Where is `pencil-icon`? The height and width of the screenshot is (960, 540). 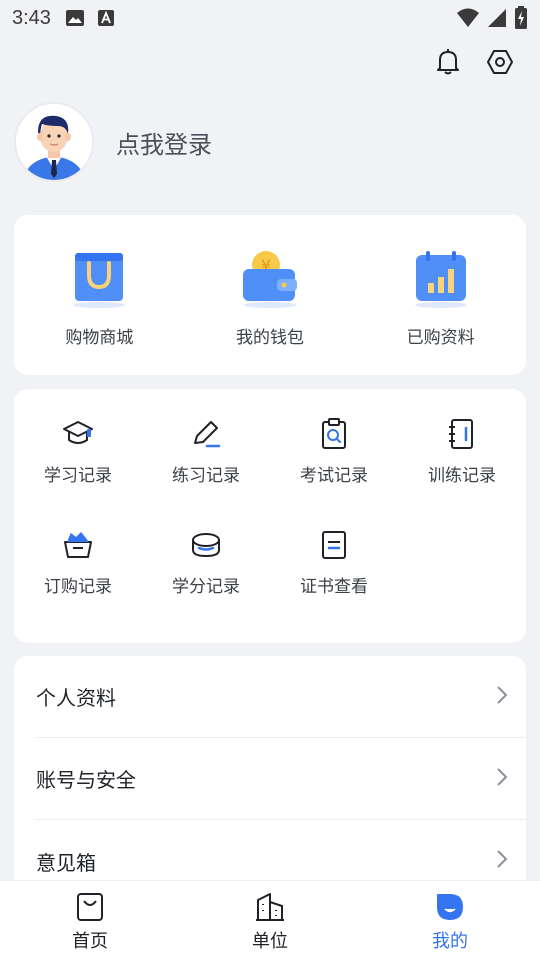
pencil-icon is located at coordinates (206, 434).